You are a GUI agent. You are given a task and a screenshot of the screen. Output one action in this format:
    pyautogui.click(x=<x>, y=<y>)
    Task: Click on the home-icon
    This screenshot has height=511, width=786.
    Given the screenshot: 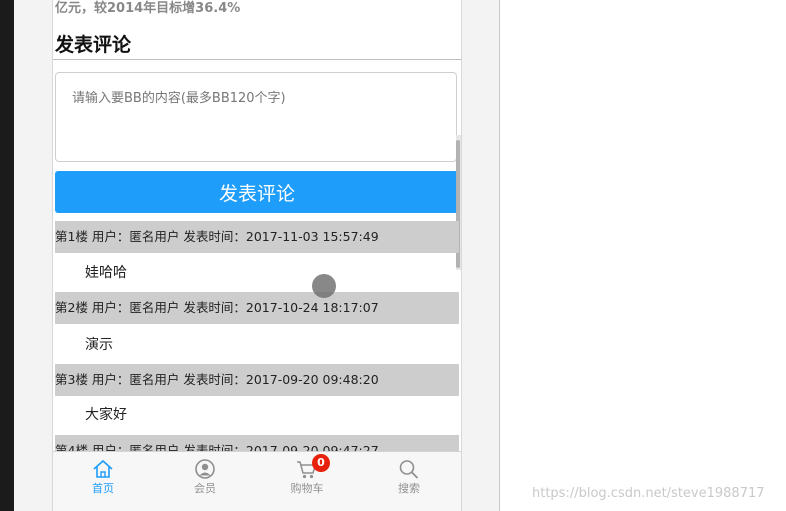 What is the action you would take?
    pyautogui.click(x=103, y=468)
    